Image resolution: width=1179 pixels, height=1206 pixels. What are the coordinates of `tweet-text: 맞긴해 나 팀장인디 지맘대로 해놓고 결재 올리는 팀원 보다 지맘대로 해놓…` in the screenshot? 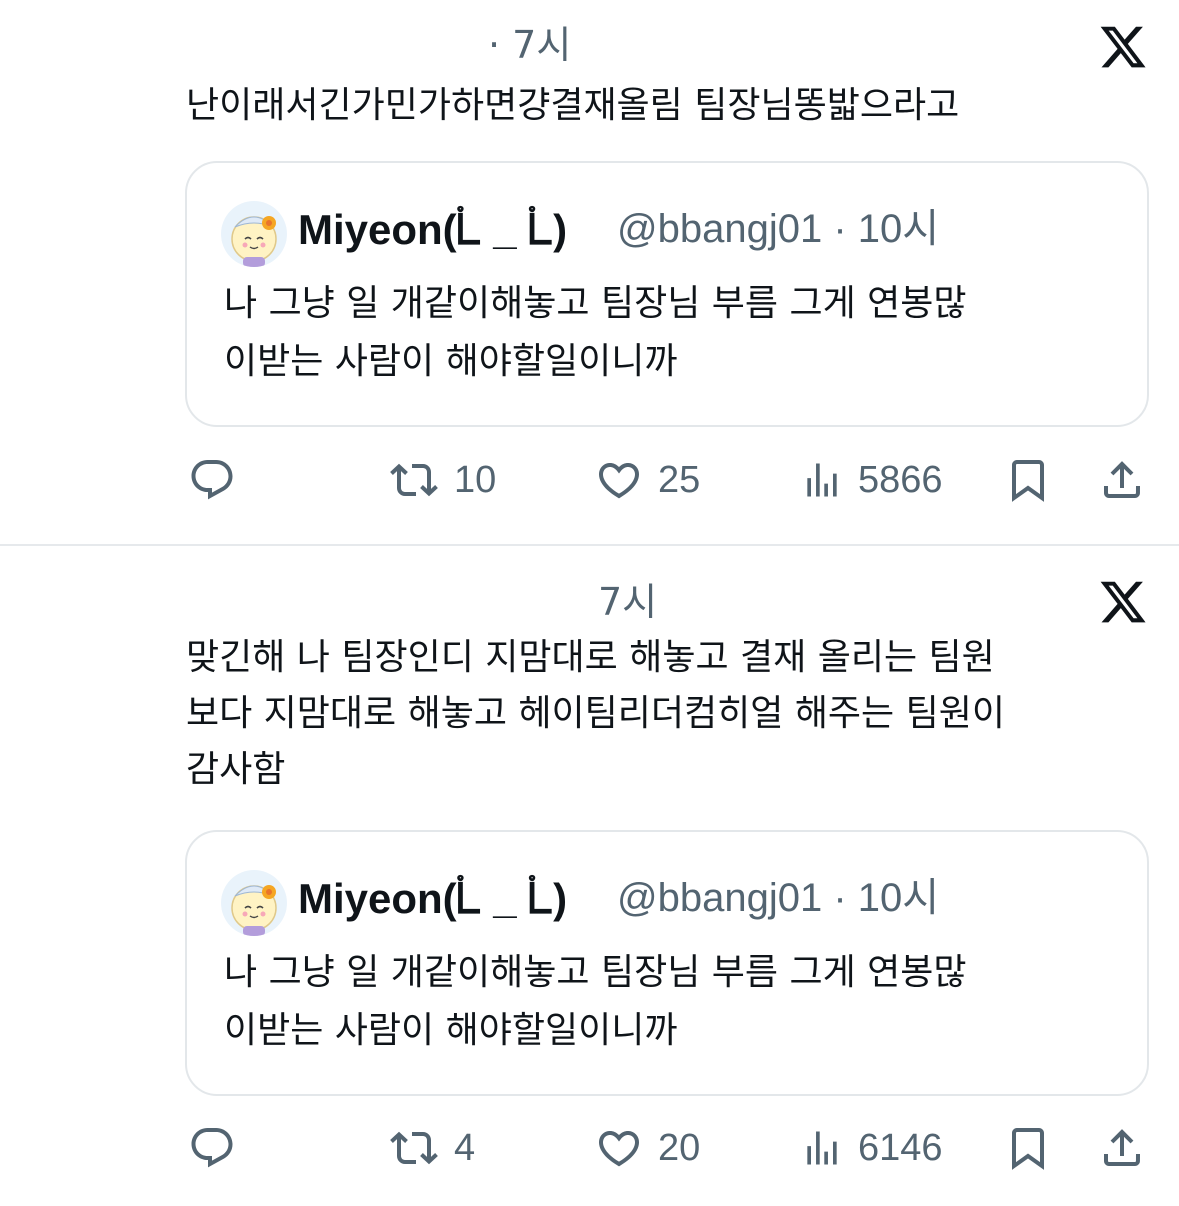 It's located at (595, 713).